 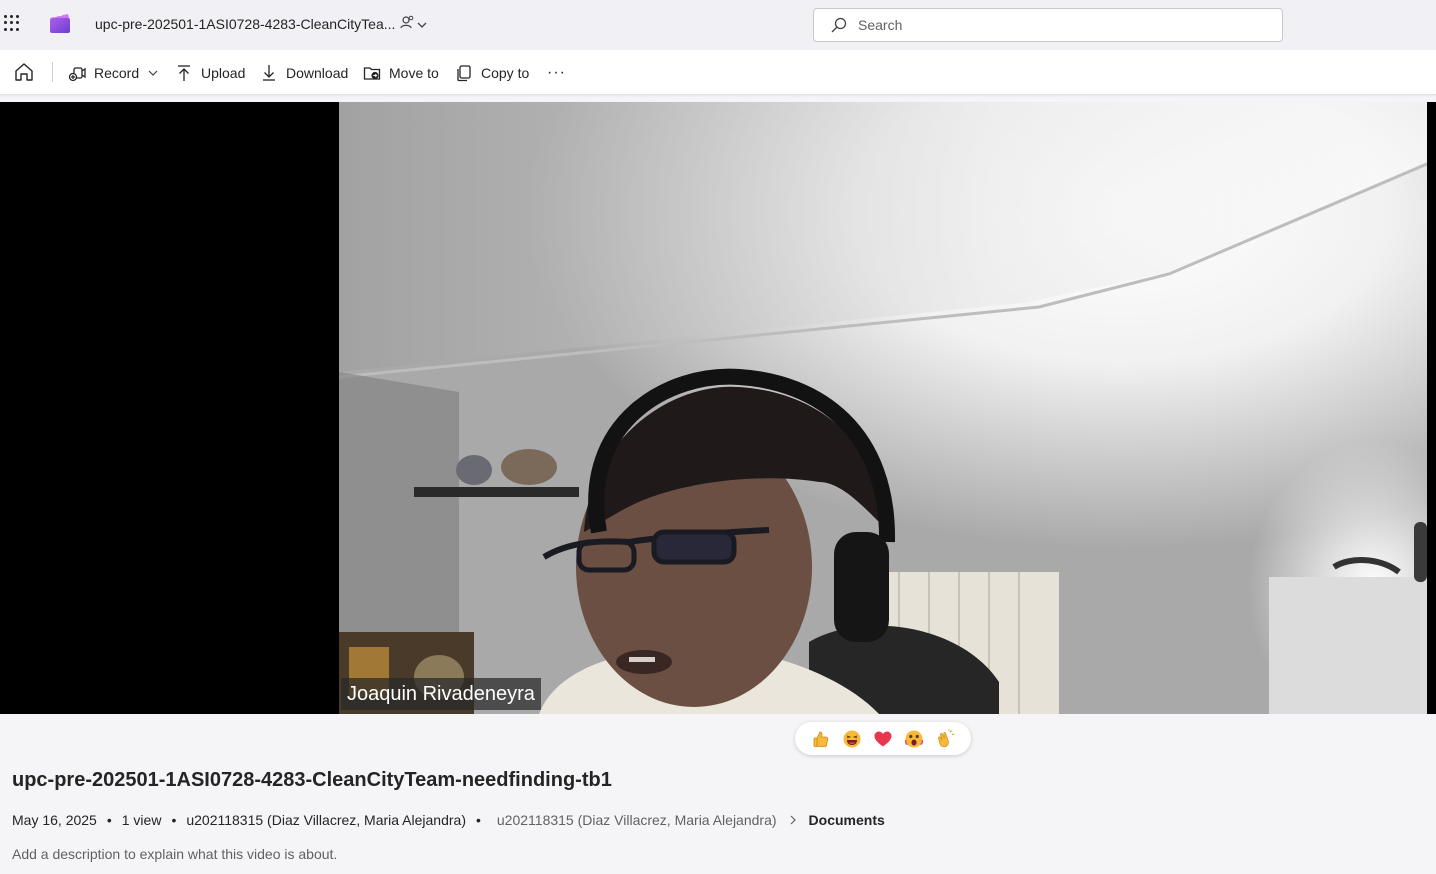 I want to click on chevron-down-icon, so click(x=153, y=73).